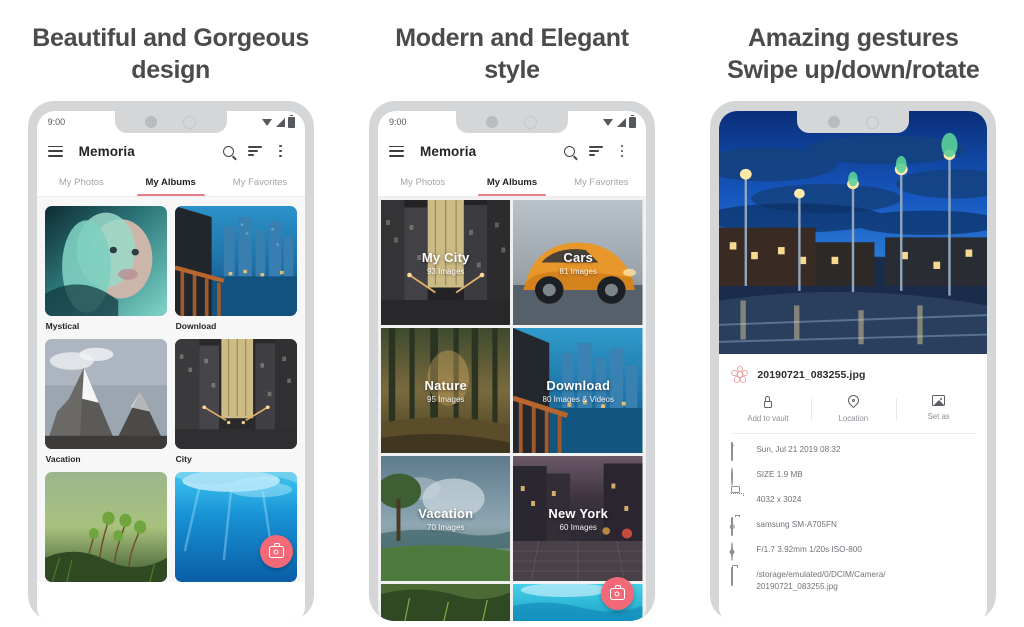 This screenshot has height=627, width=1024. What do you see at coordinates (853, 418) in the screenshot?
I see `action-label: Location` at bounding box center [853, 418].